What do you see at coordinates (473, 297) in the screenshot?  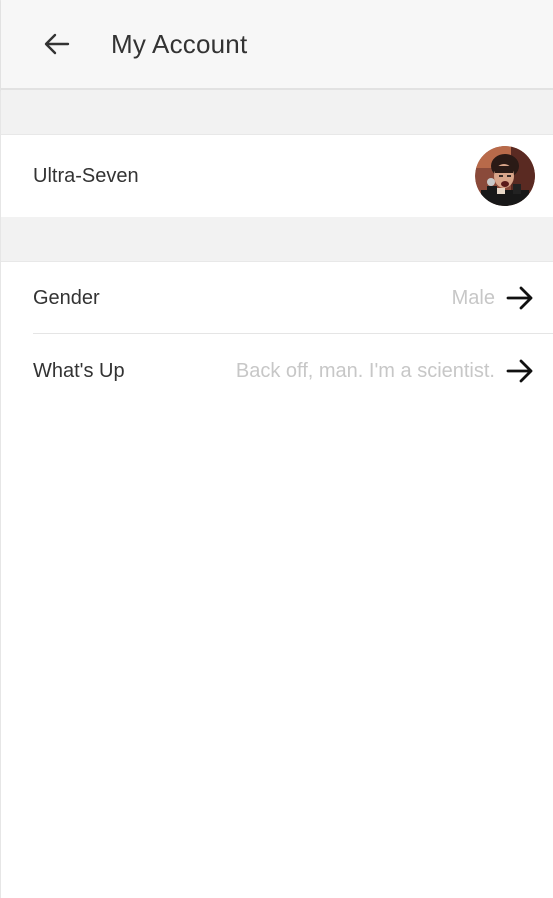 I see `gender-value: Male` at bounding box center [473, 297].